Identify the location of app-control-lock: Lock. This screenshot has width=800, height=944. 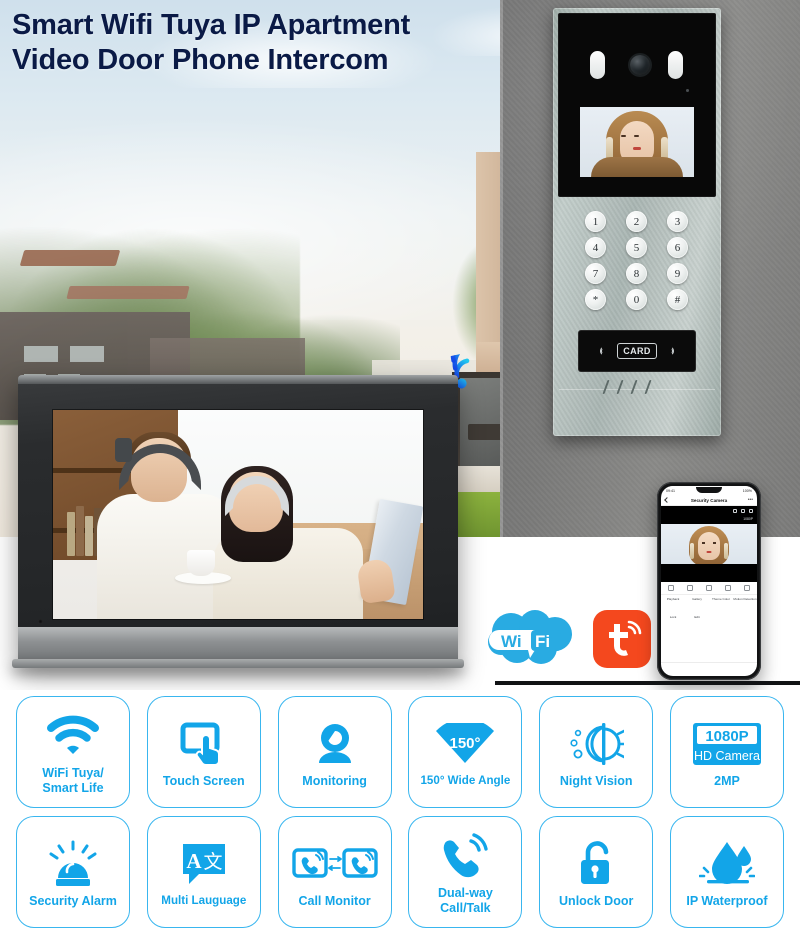
(673, 617).